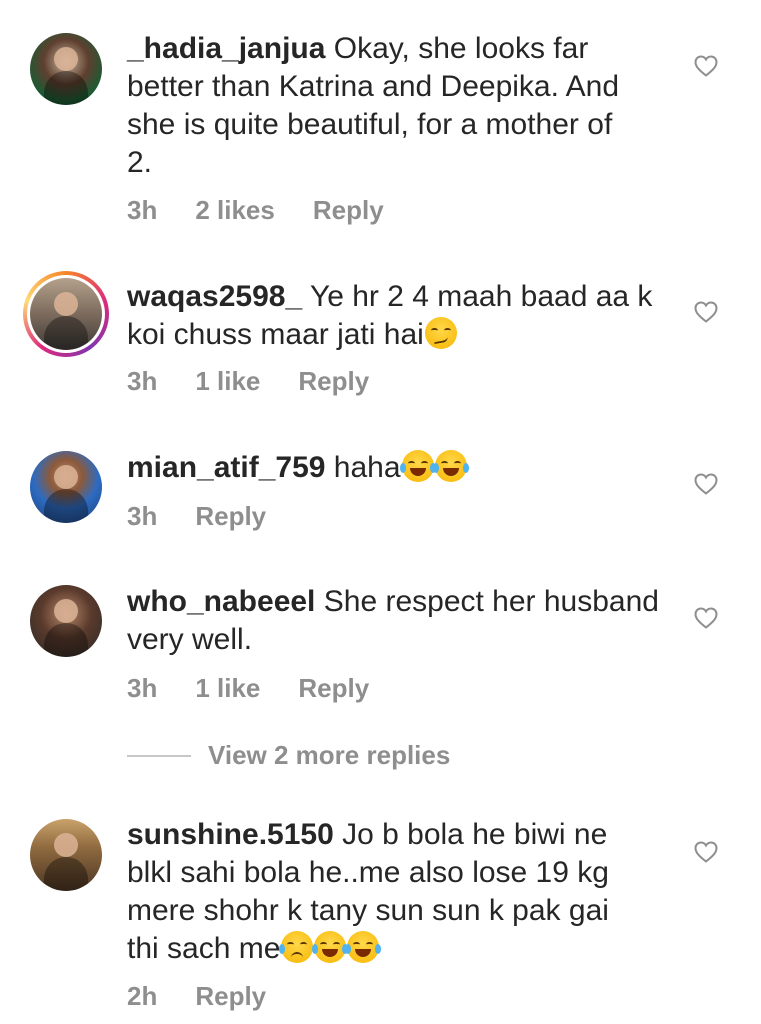 This screenshot has width=761, height=1024. Describe the element at coordinates (481, 296) in the screenshot. I see `comment-text-line: Ye hr 2 4 maah baad aa k` at that location.